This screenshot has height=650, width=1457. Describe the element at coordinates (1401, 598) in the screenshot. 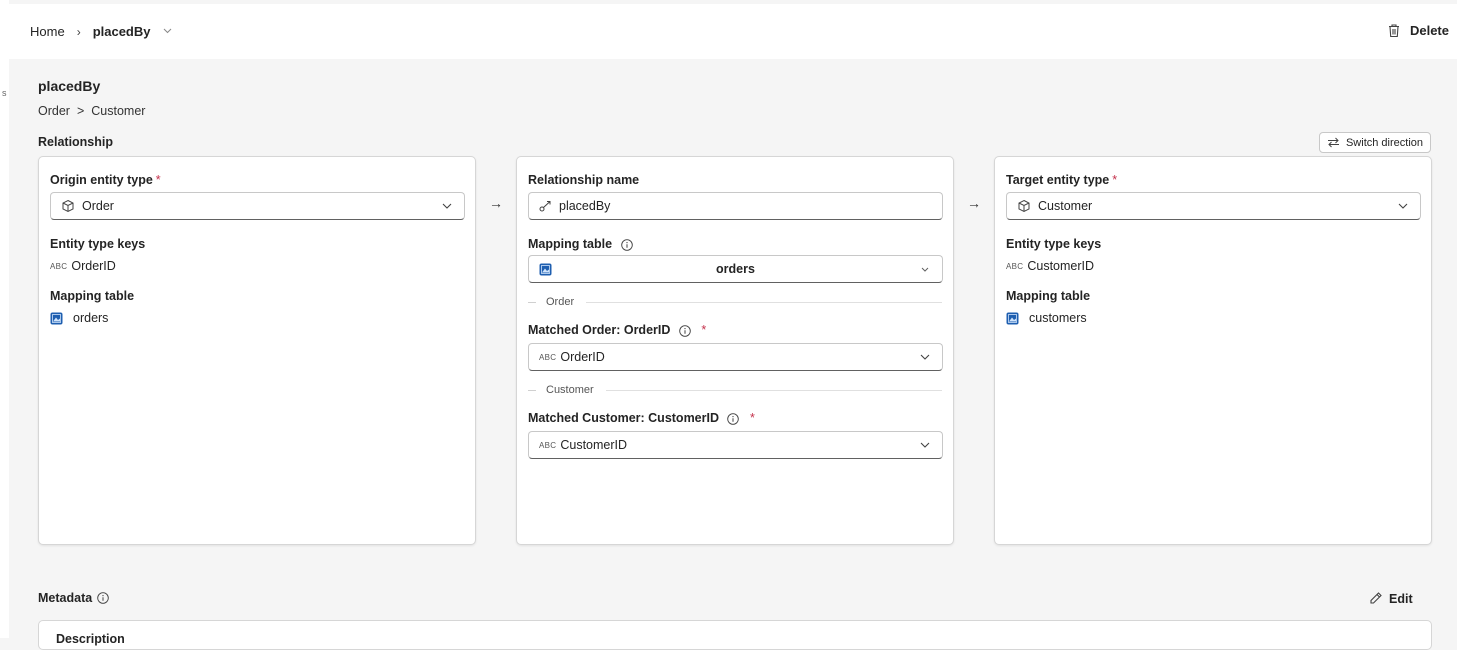

I see `edit-label: Edit` at that location.